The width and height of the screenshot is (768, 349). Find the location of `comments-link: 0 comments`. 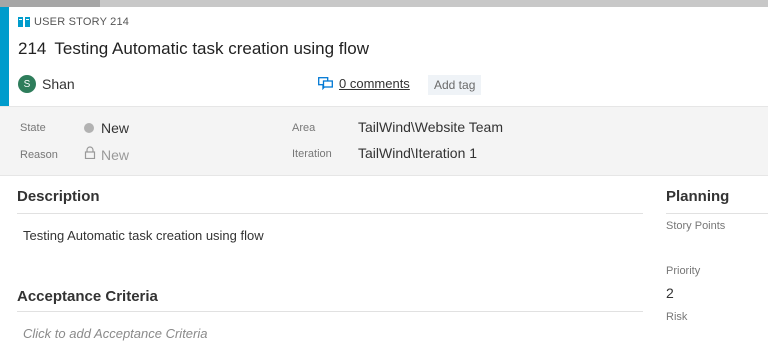

comments-link: 0 comments is located at coordinates (374, 83).